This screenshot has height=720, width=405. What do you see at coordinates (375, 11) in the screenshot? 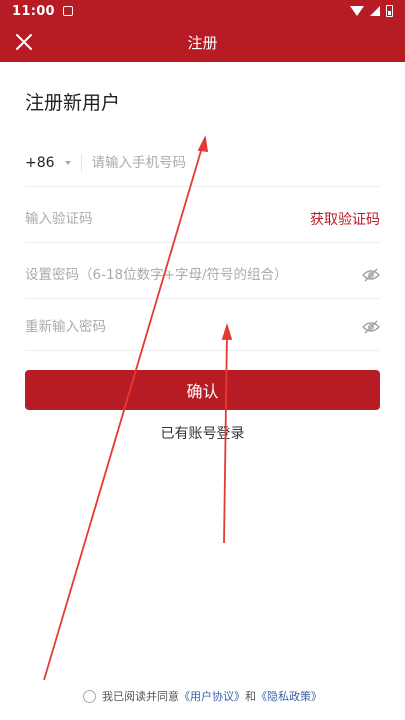
I see `signal-icon` at bounding box center [375, 11].